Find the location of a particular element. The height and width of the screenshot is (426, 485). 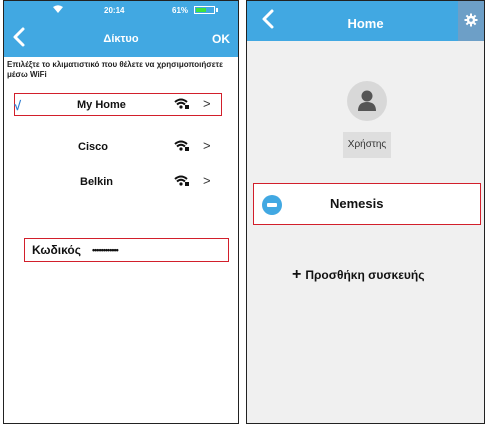

network-row-cisco: Cisco > is located at coordinates (120, 147).